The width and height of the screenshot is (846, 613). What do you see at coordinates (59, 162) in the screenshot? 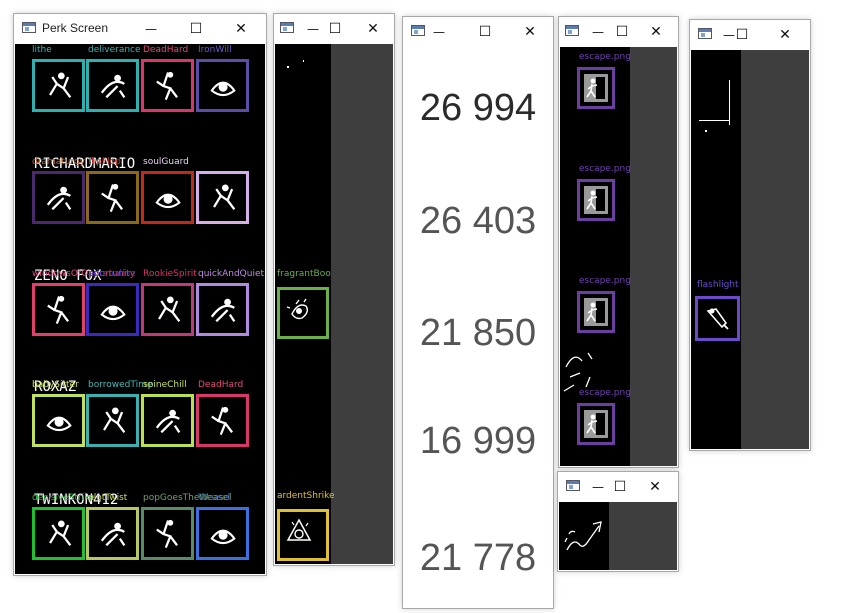
I see `perk-label: dramaturgy` at bounding box center [59, 162].